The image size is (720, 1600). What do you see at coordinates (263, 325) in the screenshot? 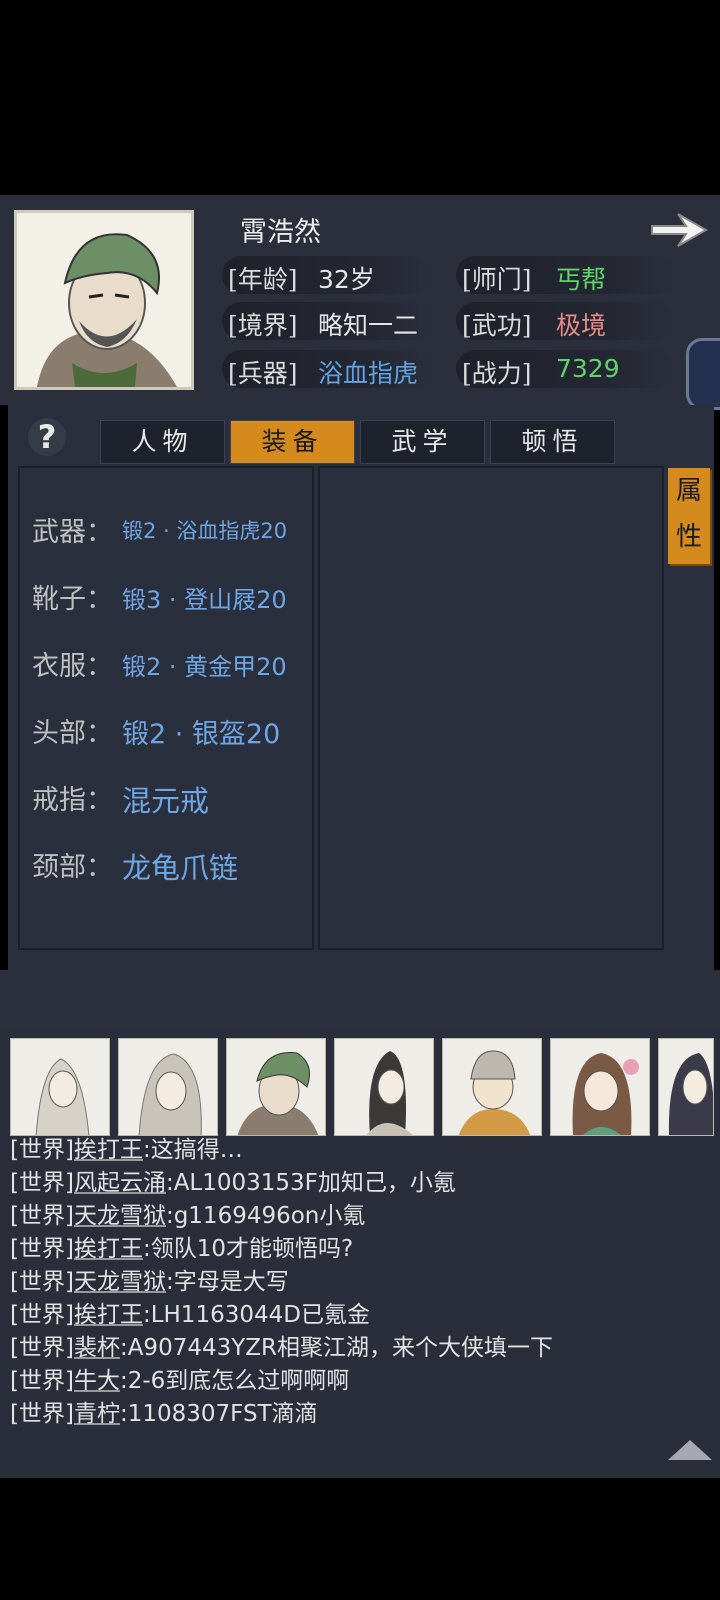
I see `realm-label: [境界]` at bounding box center [263, 325].